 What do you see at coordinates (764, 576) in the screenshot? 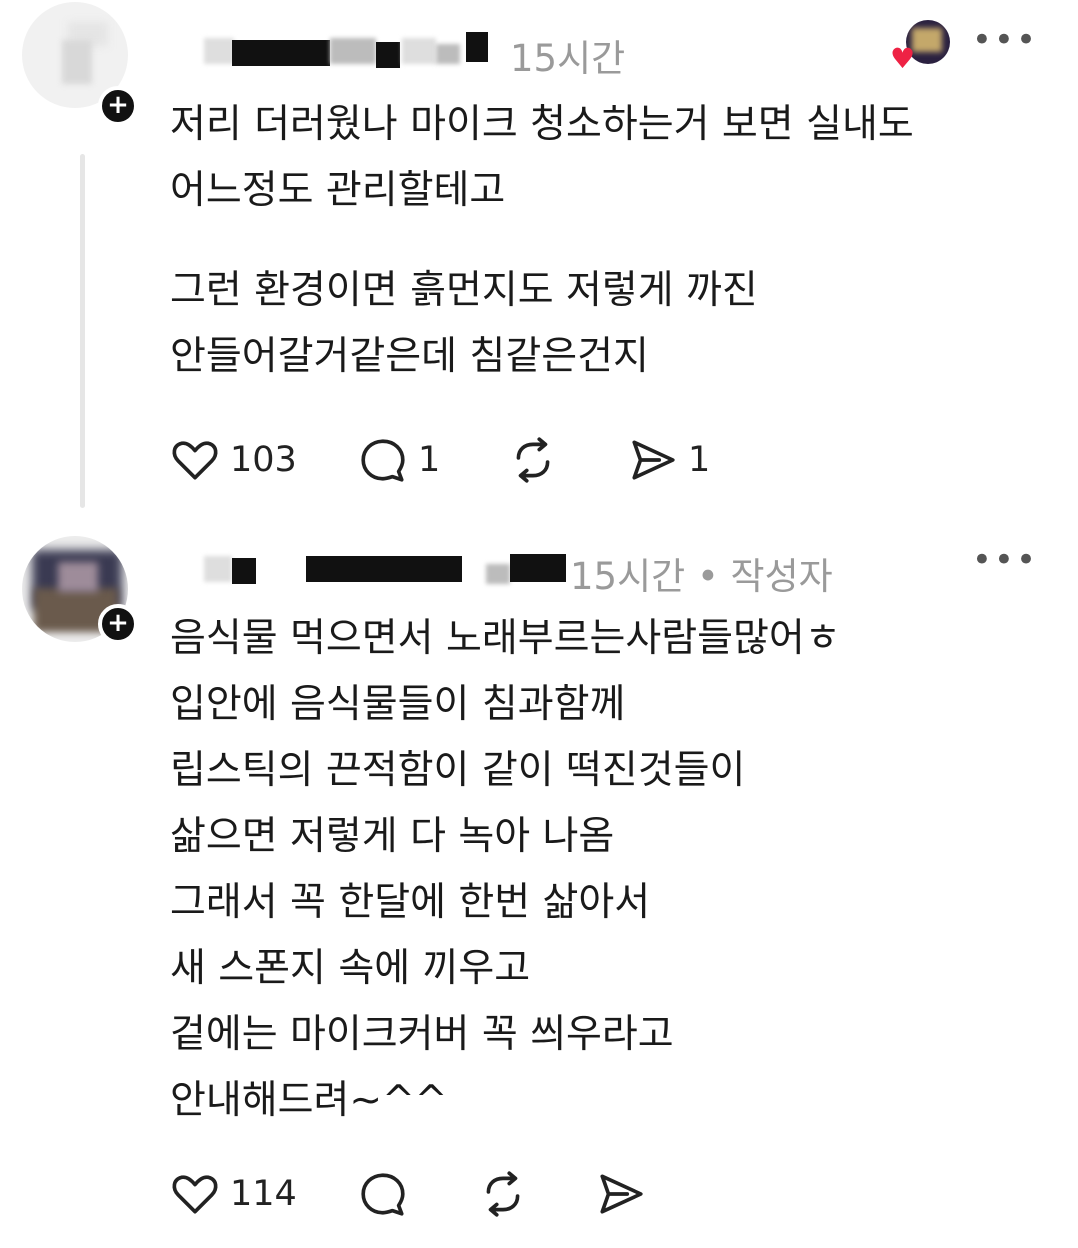
I see `author-badge: • 작성자` at bounding box center [764, 576].